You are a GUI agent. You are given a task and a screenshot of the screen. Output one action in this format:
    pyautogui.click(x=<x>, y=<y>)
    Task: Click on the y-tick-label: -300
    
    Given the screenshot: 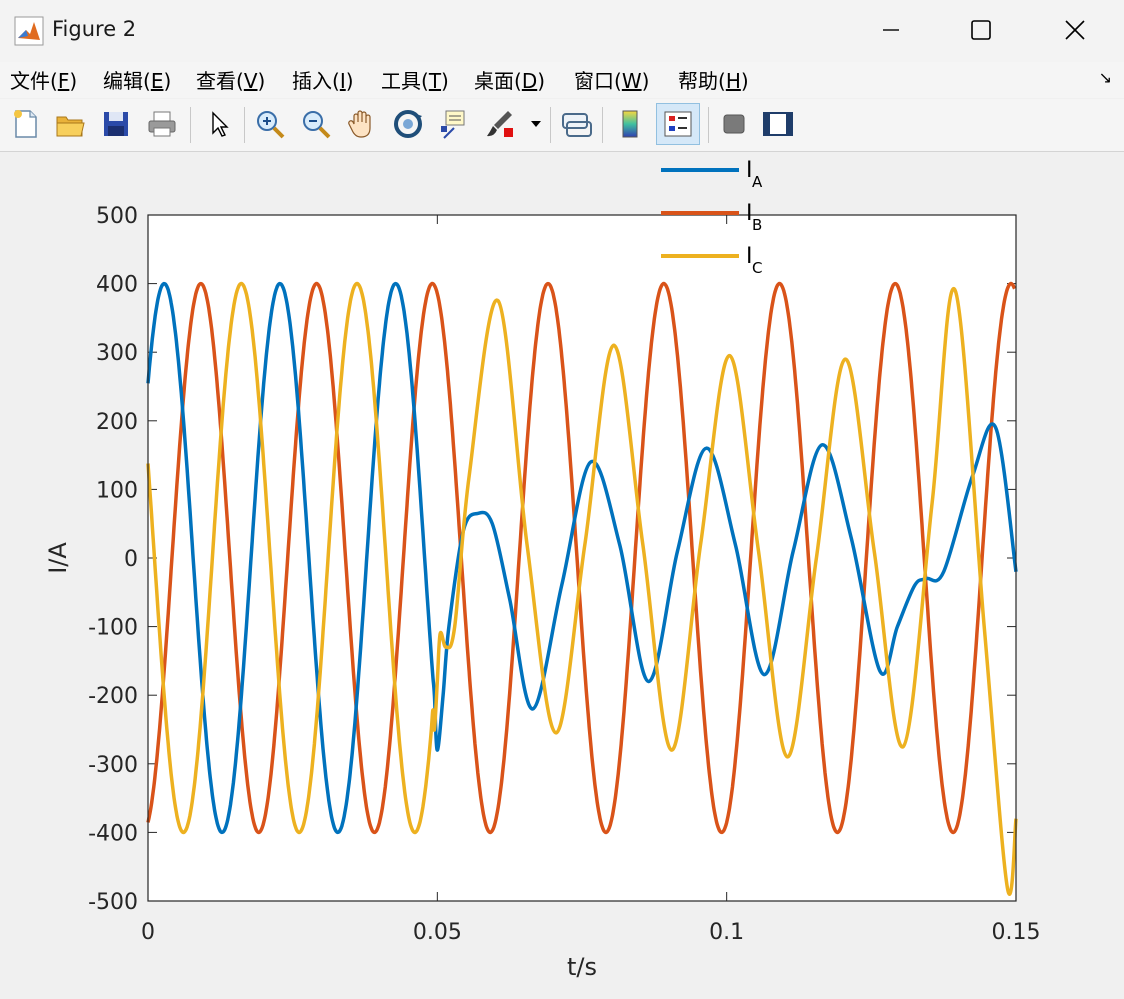 What is the action you would take?
    pyautogui.click(x=113, y=765)
    